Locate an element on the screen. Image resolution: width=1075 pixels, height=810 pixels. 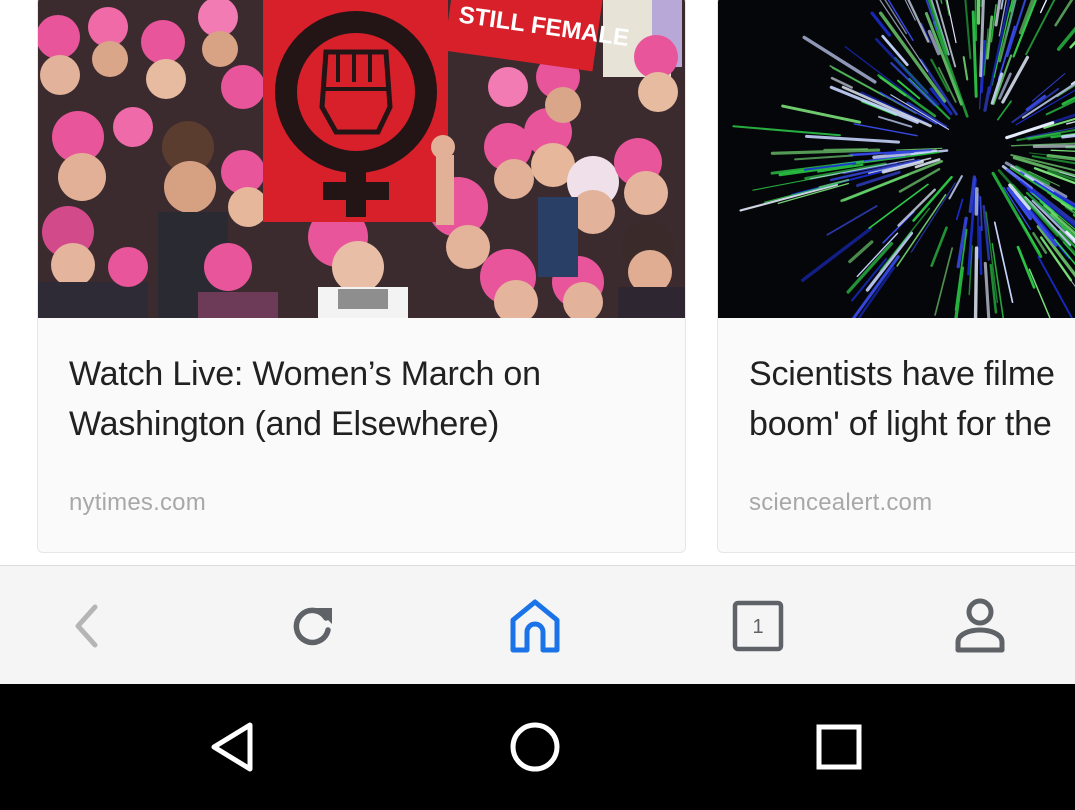
system-recents-button is located at coordinates (839, 747).